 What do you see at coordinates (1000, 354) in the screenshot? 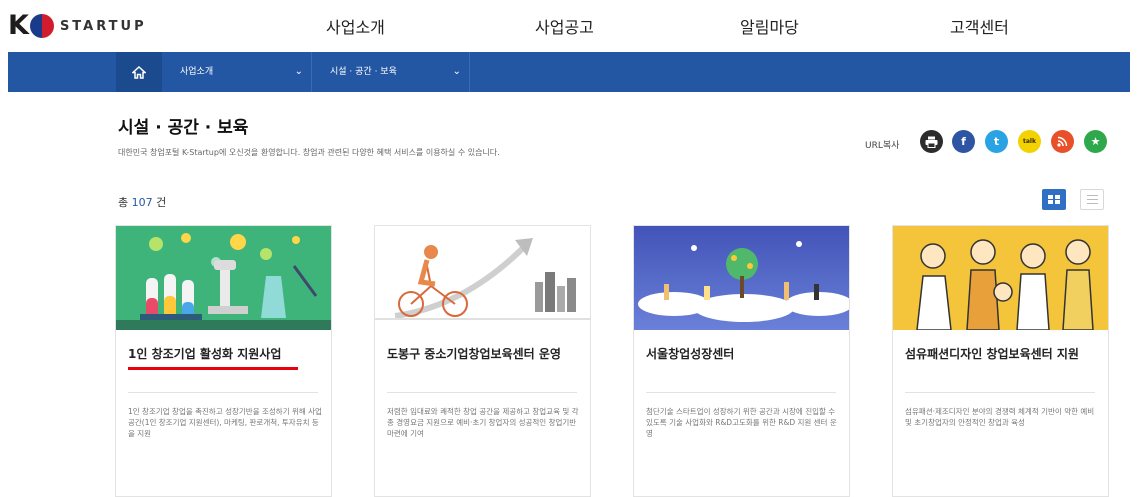
I see `card-title: 섬유패션디자인 창업보육센터 지원` at bounding box center [1000, 354].